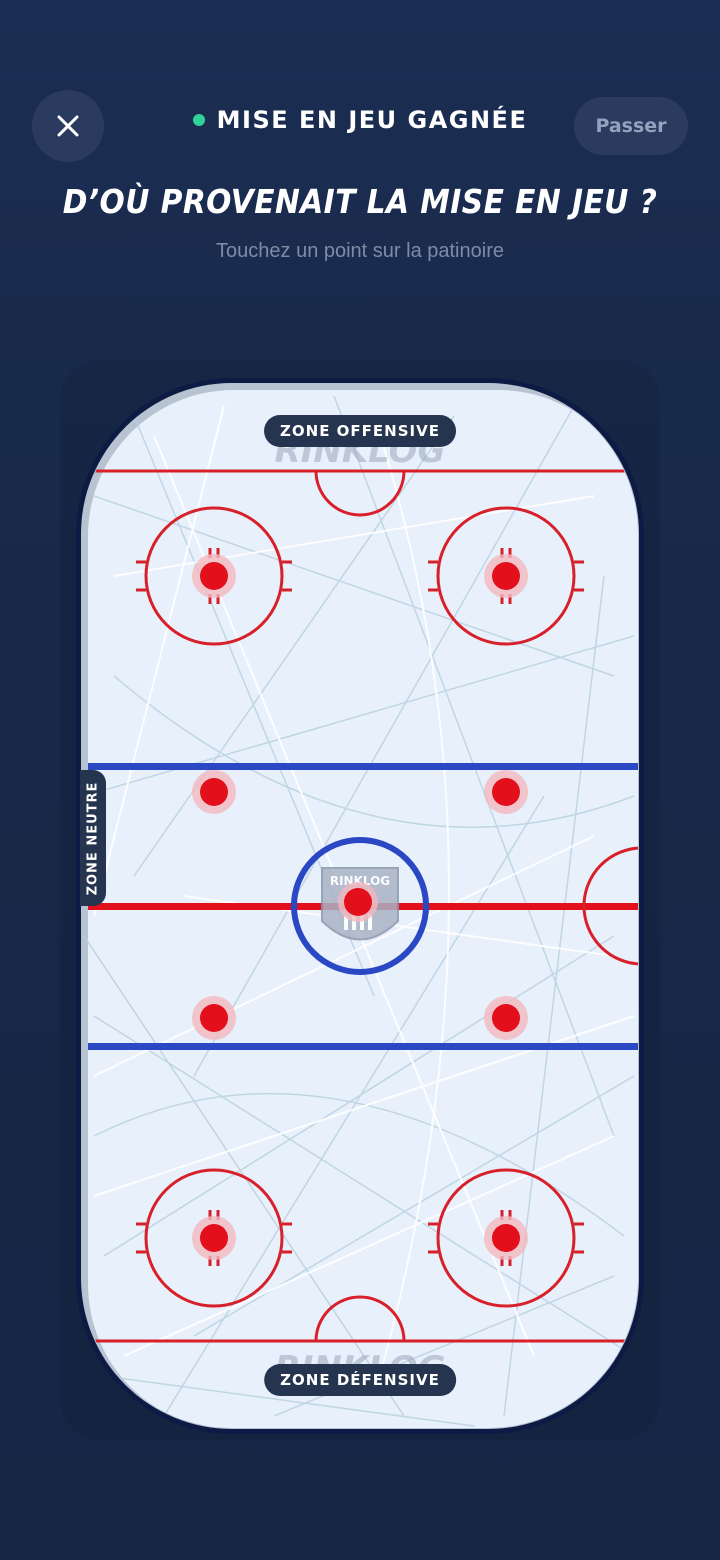 The width and height of the screenshot is (720, 1560). What do you see at coordinates (360, 1380) in the screenshot?
I see `zone-defensive-label: ZONE DÉFENSIVE` at bounding box center [360, 1380].